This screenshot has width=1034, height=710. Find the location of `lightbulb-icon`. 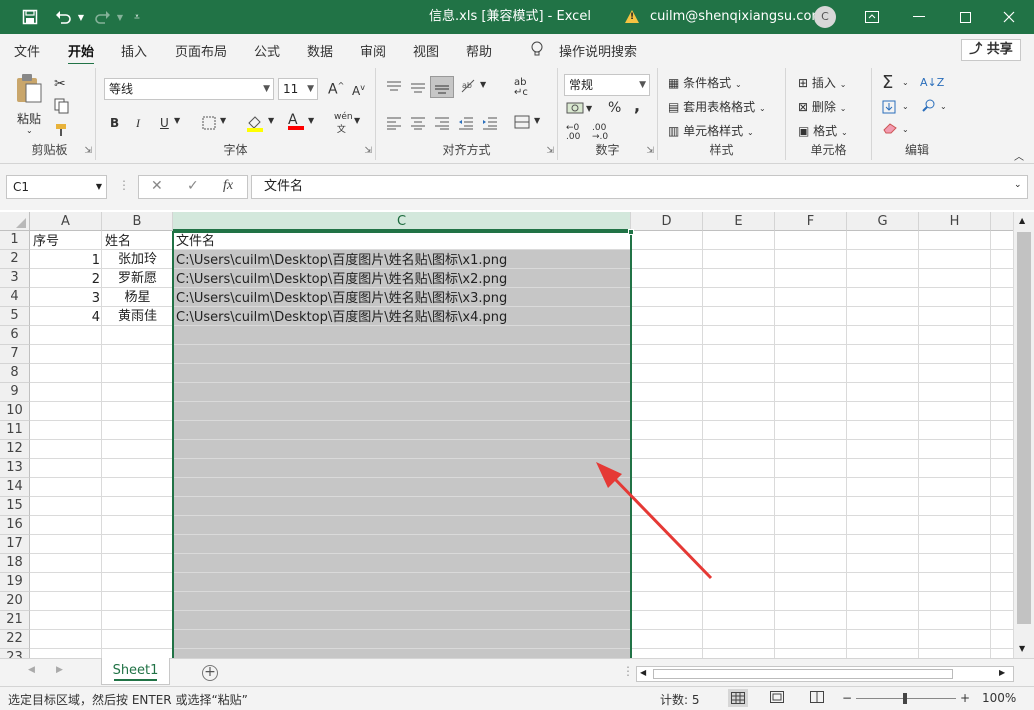

lightbulb-icon is located at coordinates (537, 51).